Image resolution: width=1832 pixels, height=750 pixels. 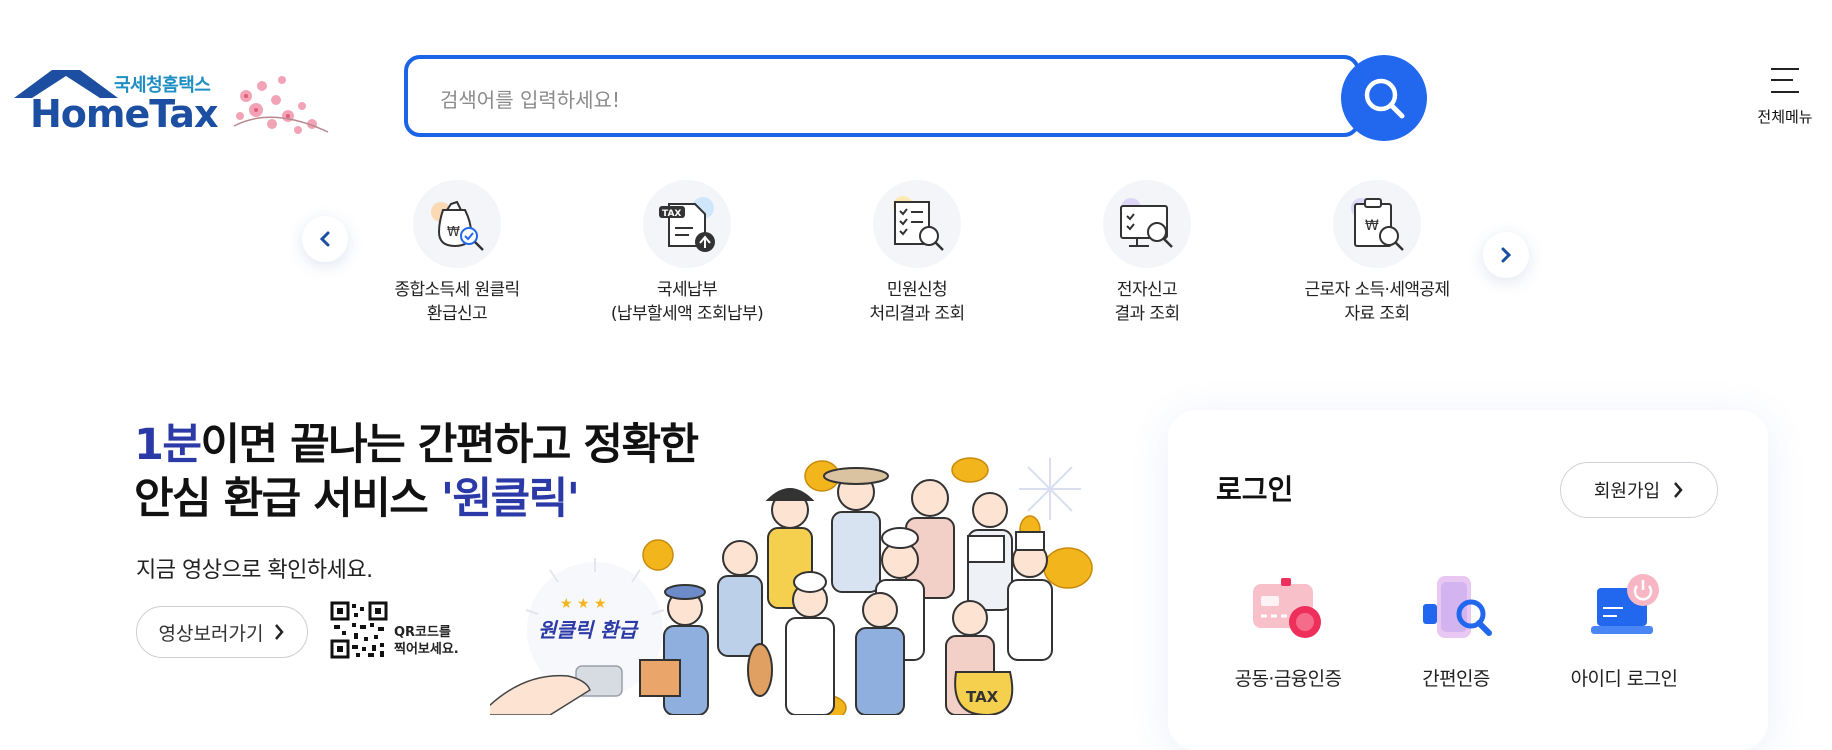 What do you see at coordinates (422, 632) in the screenshot?
I see `qr-caption-line1: QR코드를` at bounding box center [422, 632].